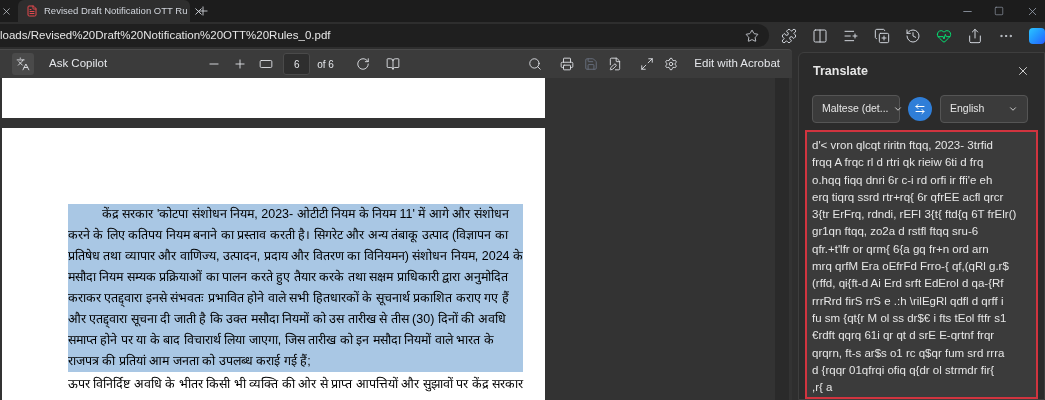 This screenshot has width=1045, height=400. I want to click on read-aloud-button, so click(23, 64).